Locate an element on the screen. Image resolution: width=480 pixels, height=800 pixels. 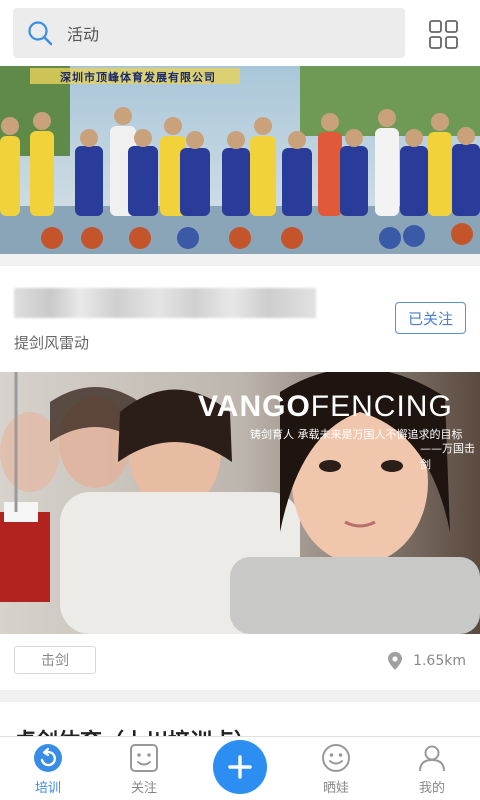
club-card-header: 已关注 提剑风雷动 is located at coordinates (240, 319).